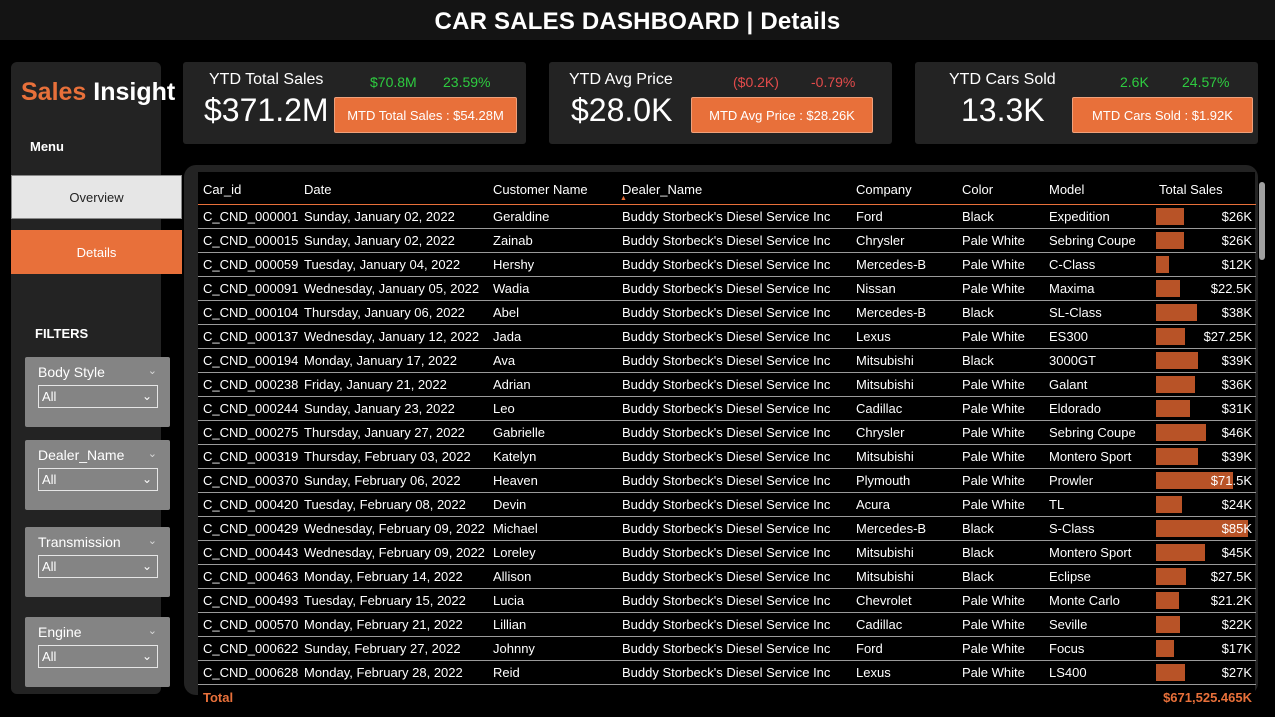 The image size is (1275, 717). What do you see at coordinates (904, 216) in the screenshot?
I see `cell-company: Ford` at bounding box center [904, 216].